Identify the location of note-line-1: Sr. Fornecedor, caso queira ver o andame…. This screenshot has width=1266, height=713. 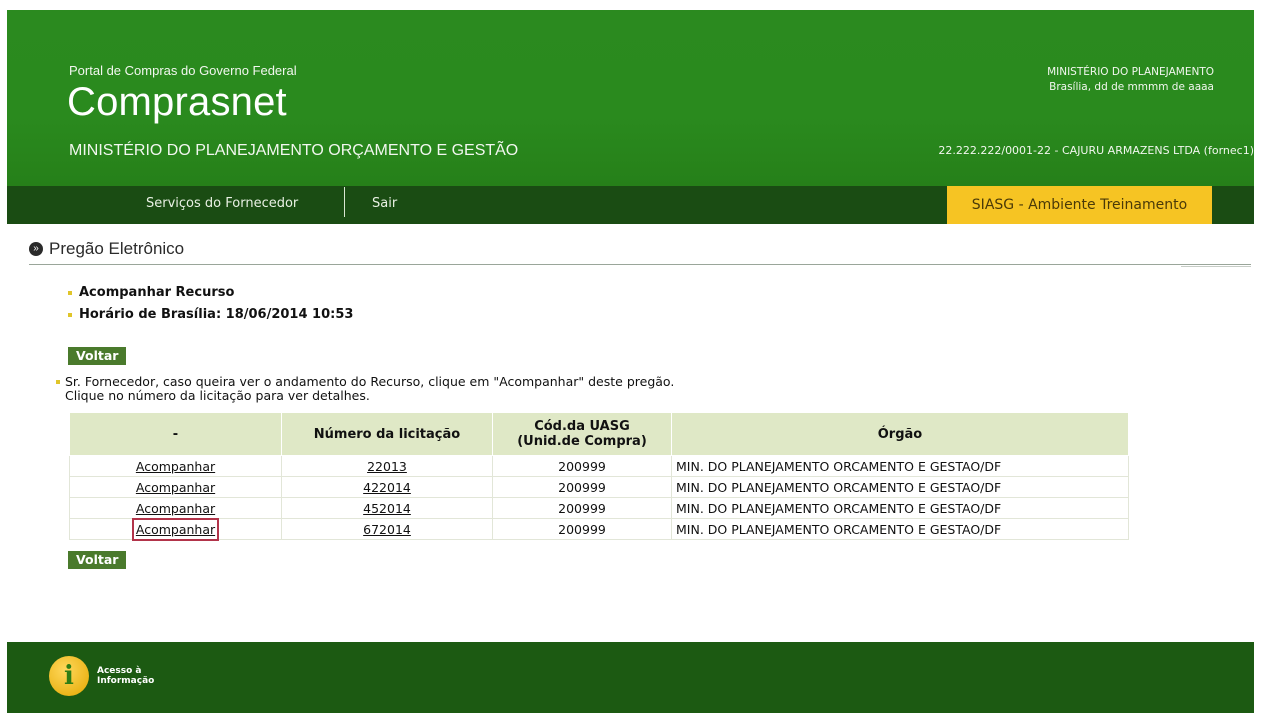
(370, 381).